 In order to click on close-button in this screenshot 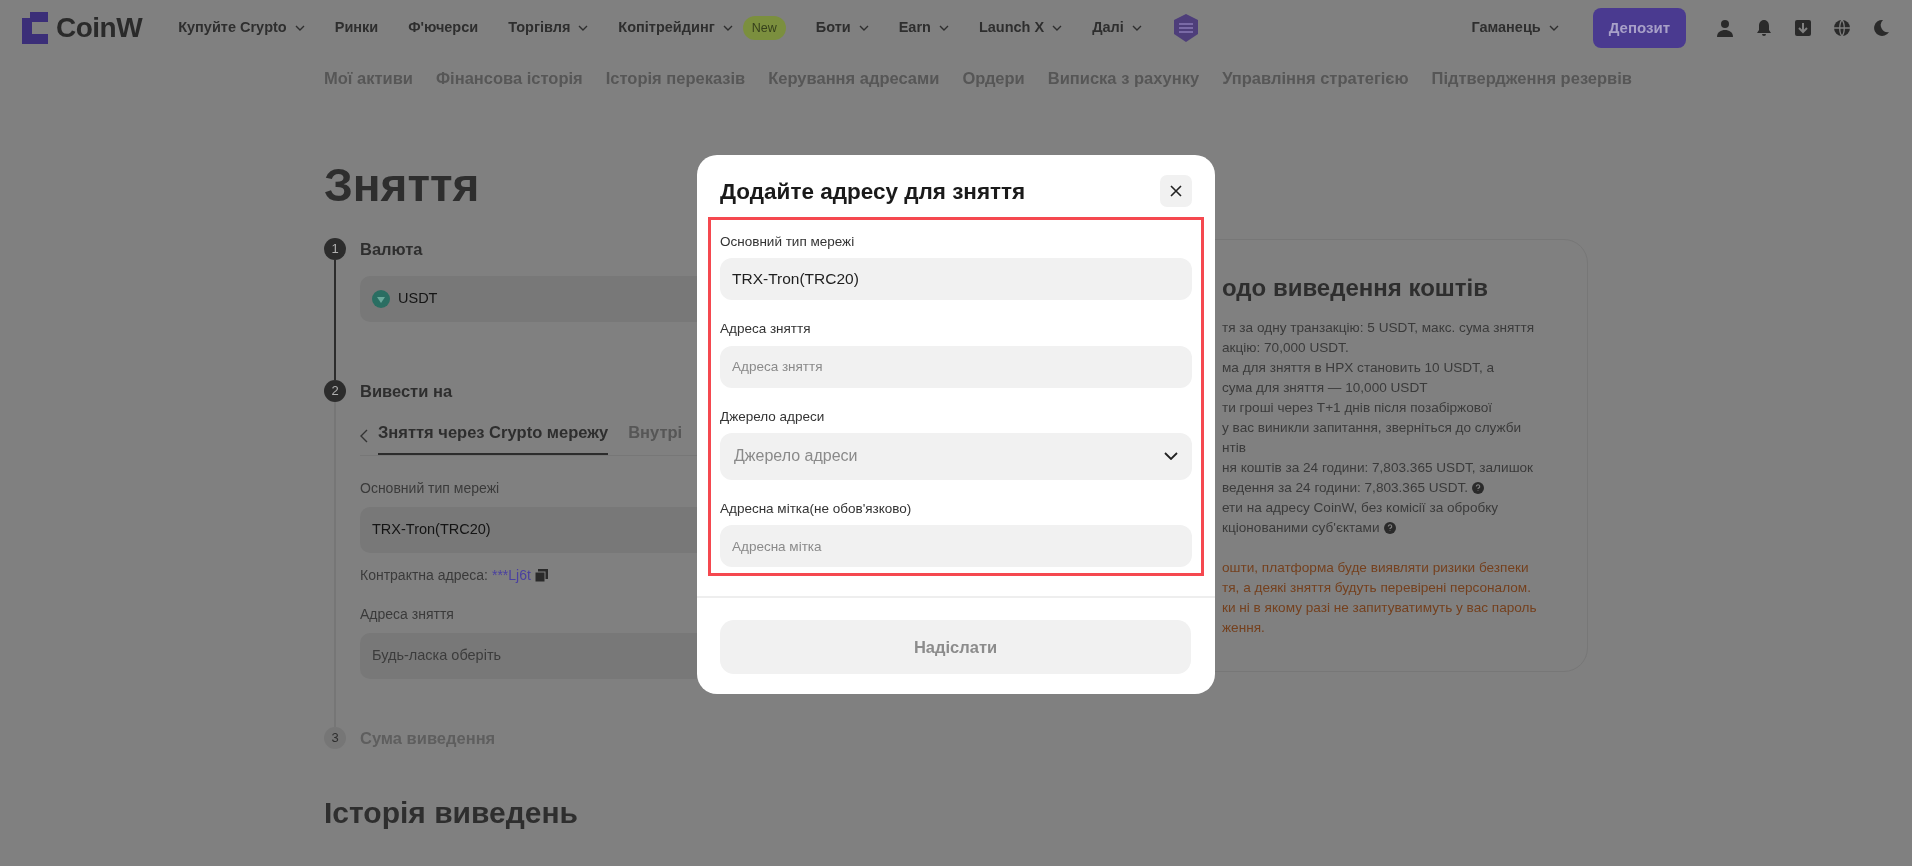, I will do `click(1176, 191)`.